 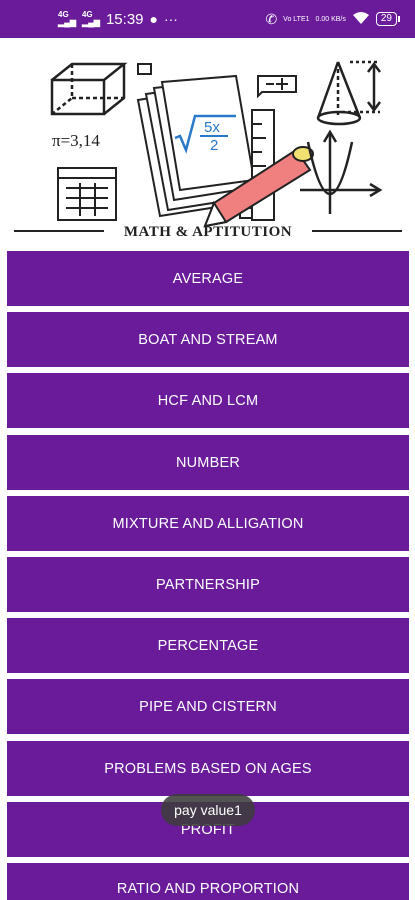 I want to click on status-left: 4G ▂▄▆ 4G ▂▄▆ 15:39 ● ···, so click(x=118, y=19).